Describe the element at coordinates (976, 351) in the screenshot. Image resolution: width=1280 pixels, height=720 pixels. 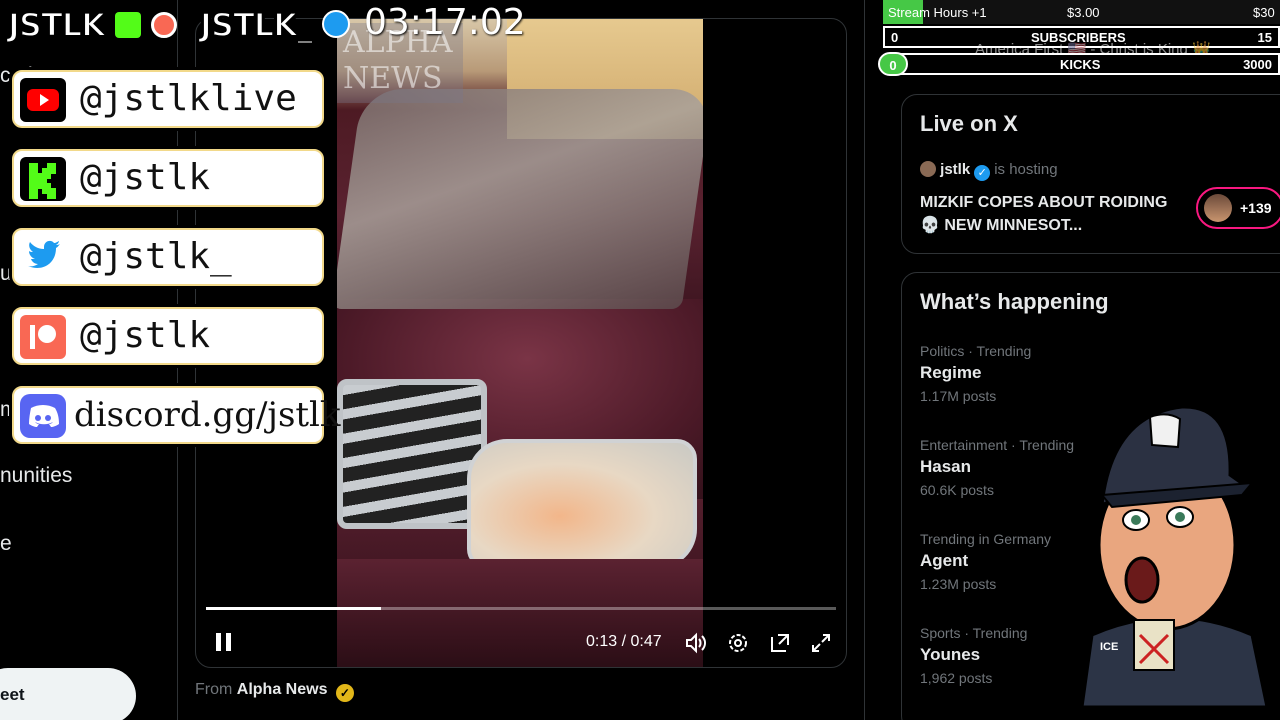
I see `trend-category: Politics · Trending` at that location.